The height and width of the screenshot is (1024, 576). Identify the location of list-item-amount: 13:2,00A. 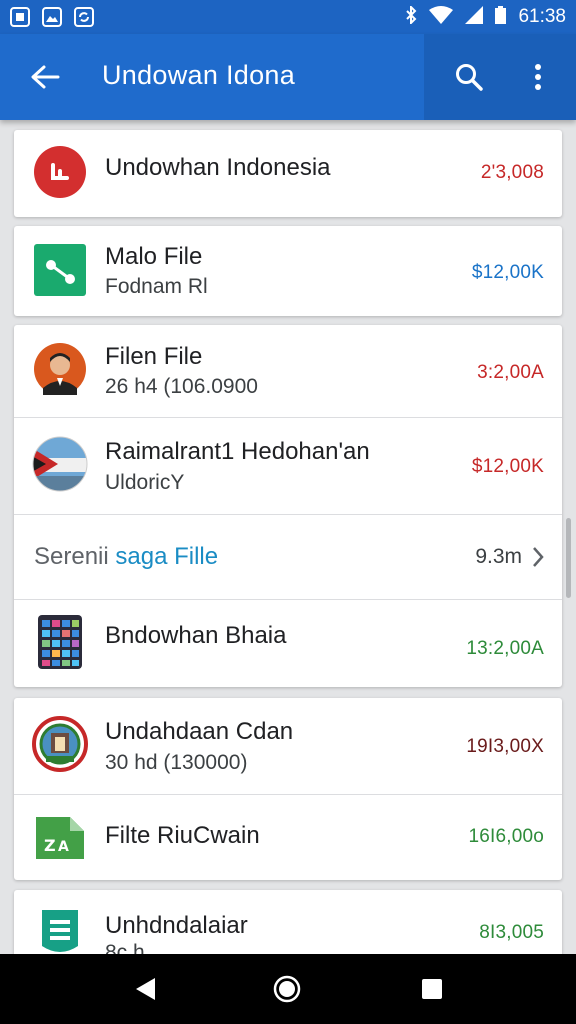
(505, 648).